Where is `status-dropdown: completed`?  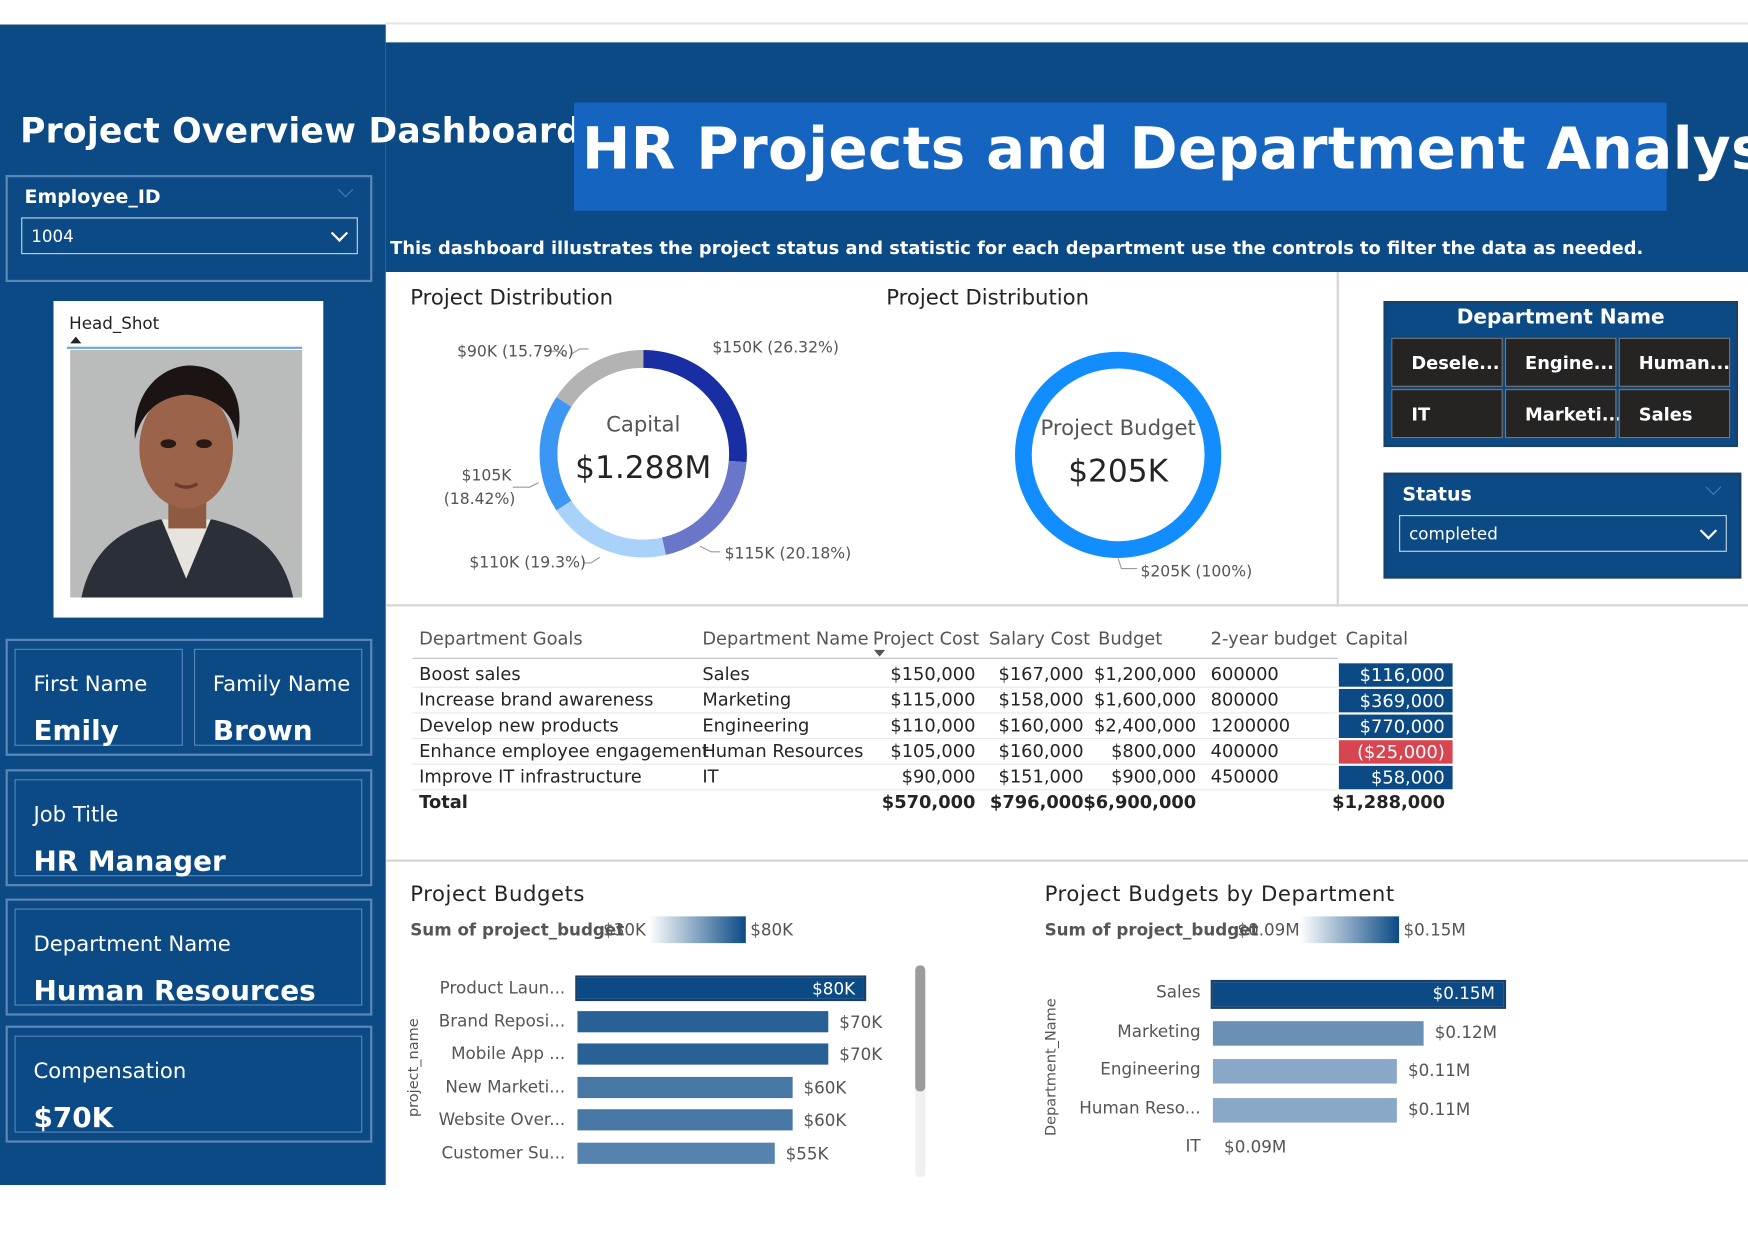 status-dropdown: completed is located at coordinates (1563, 533).